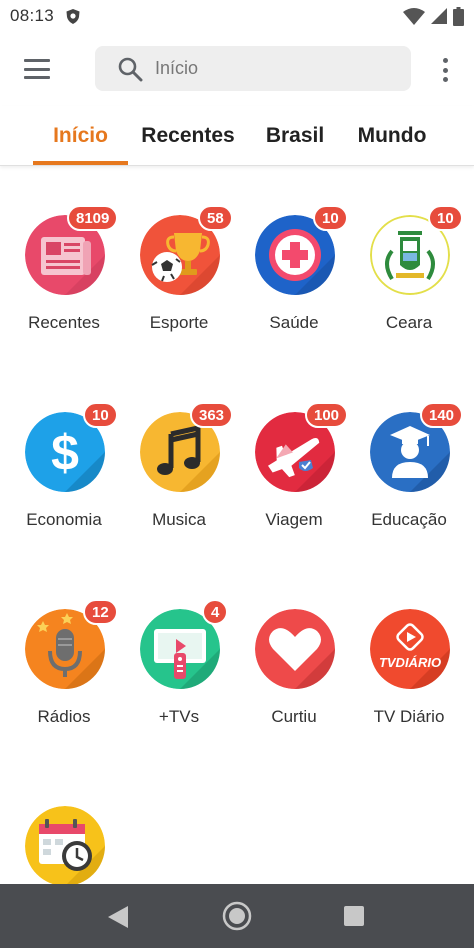 The height and width of the screenshot is (948, 474). What do you see at coordinates (354, 916) in the screenshot?
I see `recents-square-icon` at bounding box center [354, 916].